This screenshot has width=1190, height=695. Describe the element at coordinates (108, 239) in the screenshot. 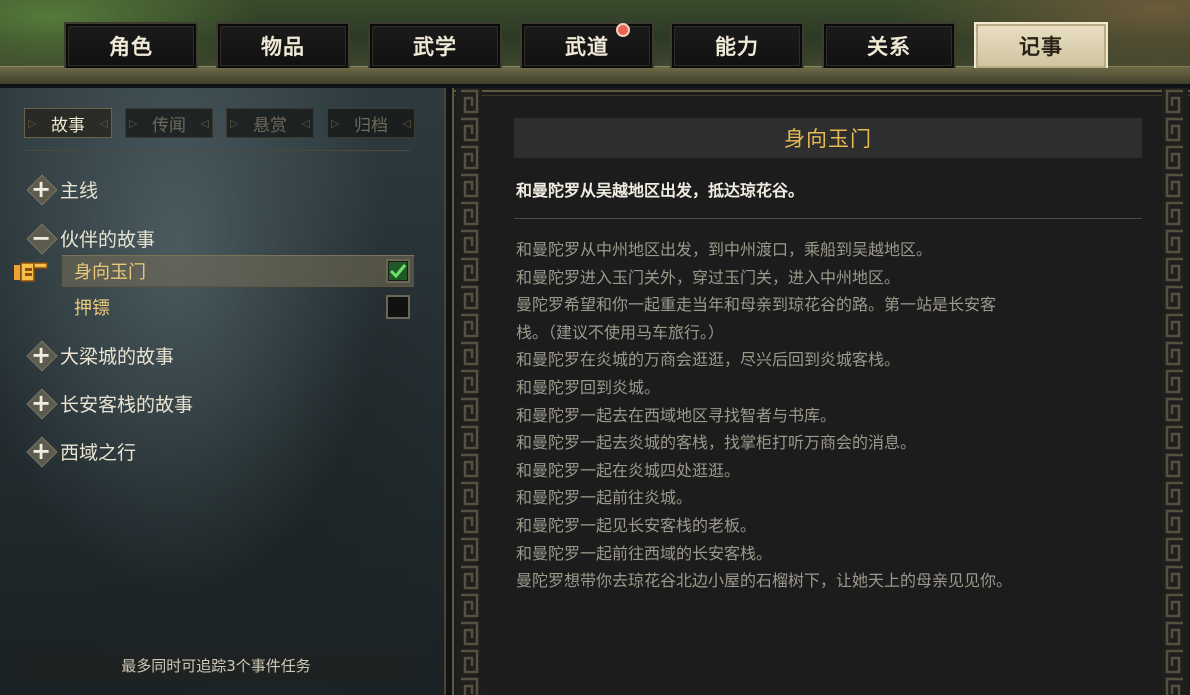

I see `tree-companion-label: 伙伴的故事` at that location.